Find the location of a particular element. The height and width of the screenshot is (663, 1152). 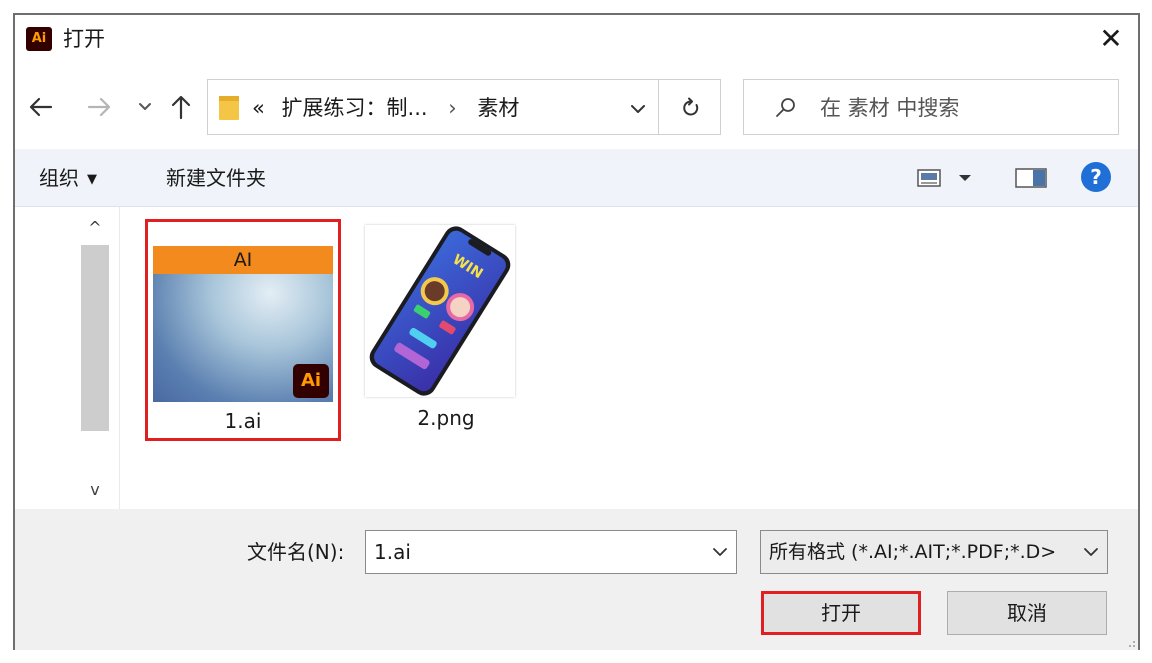

scroll-up-icon: ^ is located at coordinates (95, 228).